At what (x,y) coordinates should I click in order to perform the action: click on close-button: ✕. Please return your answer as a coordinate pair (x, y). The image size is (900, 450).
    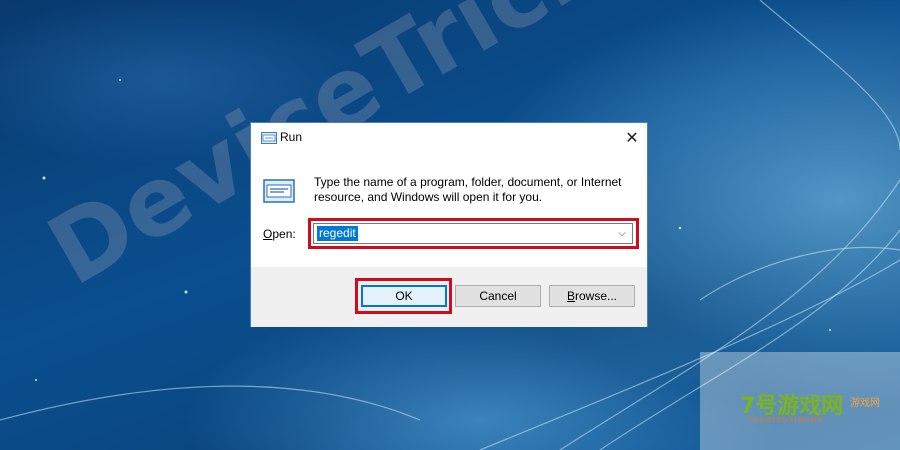
    Looking at the image, I should click on (632, 138).